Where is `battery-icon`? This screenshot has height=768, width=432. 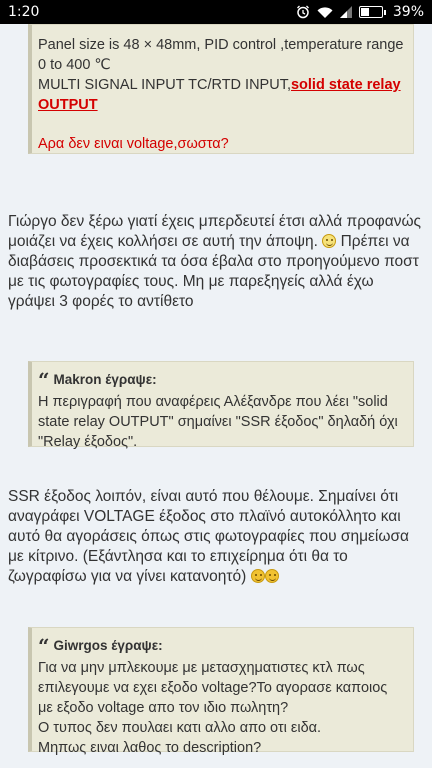 battery-icon is located at coordinates (372, 12).